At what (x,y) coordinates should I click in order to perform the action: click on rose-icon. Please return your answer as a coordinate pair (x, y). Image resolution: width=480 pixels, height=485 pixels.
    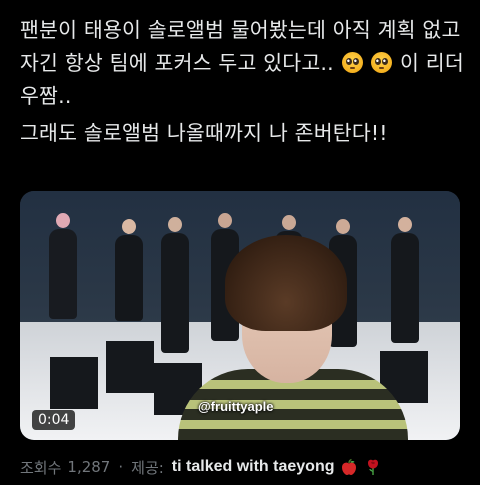
    Looking at the image, I should click on (373, 467).